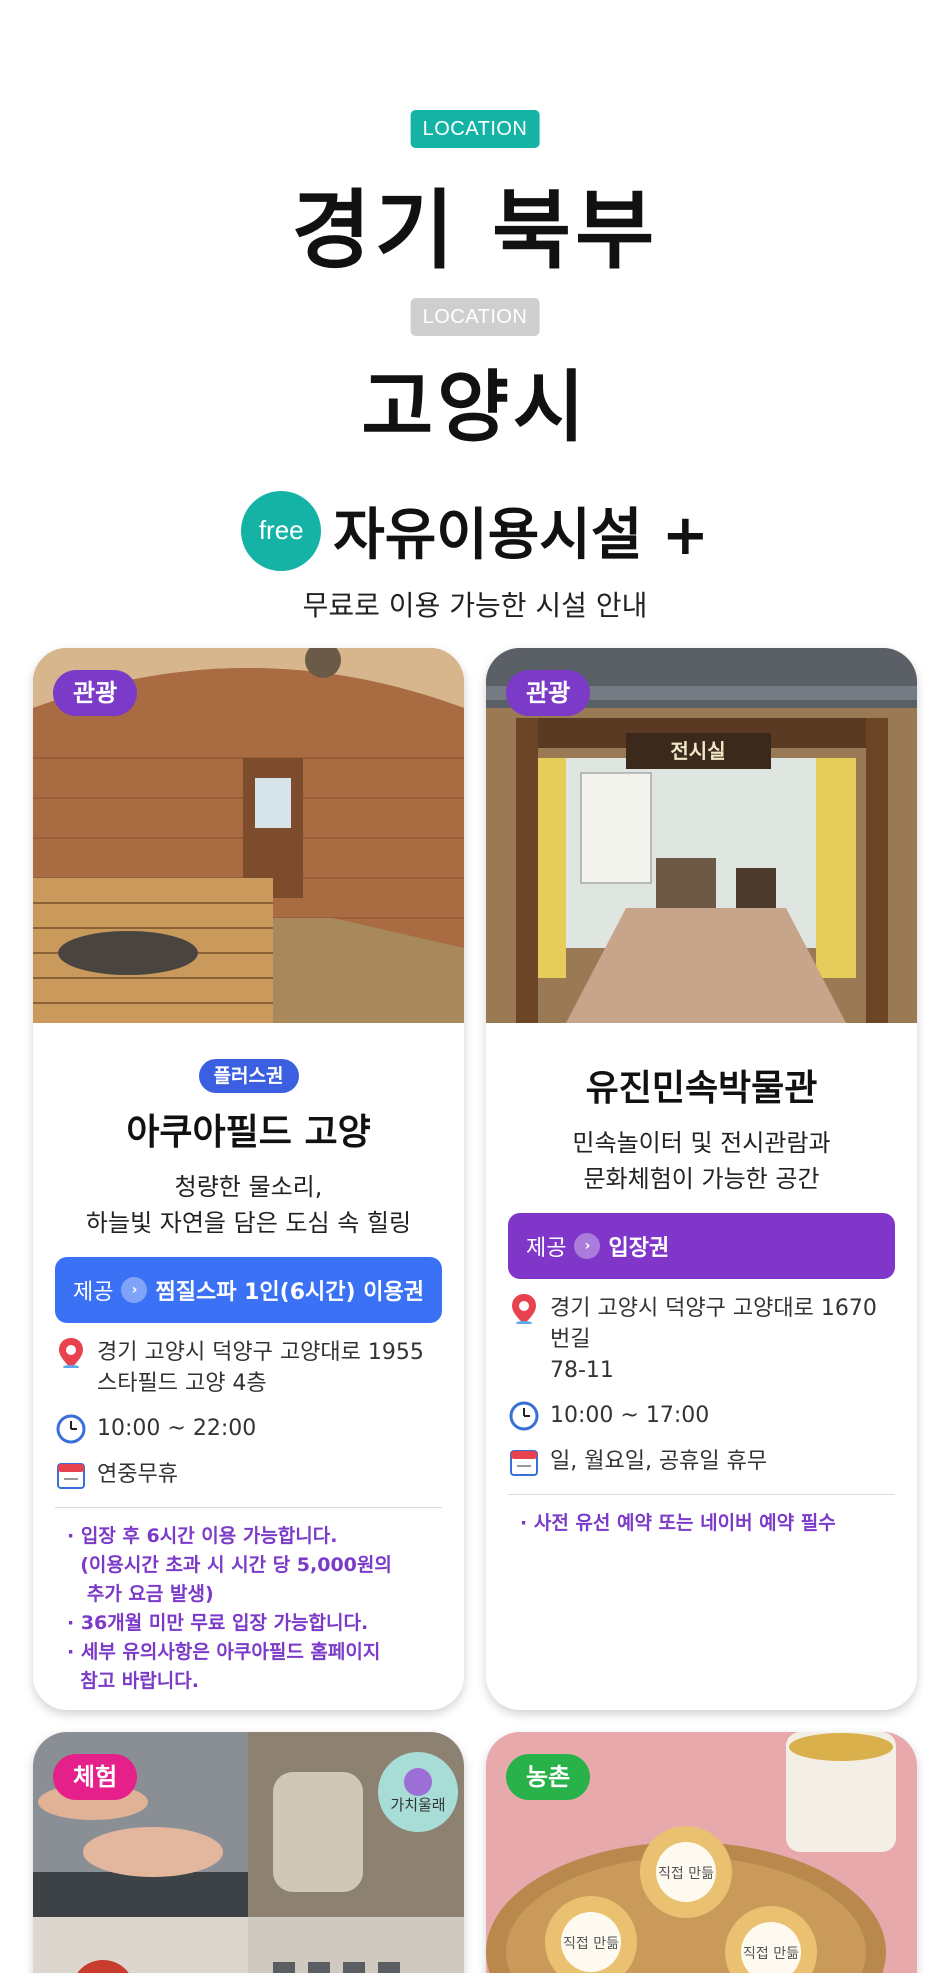 The height and width of the screenshot is (1973, 950). I want to click on museum-sign: 전시실, so click(697, 751).